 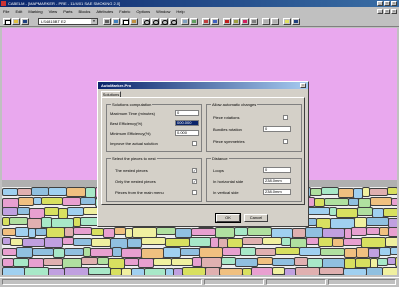 I want to click on maximize-button: □, so click(x=387, y=3).